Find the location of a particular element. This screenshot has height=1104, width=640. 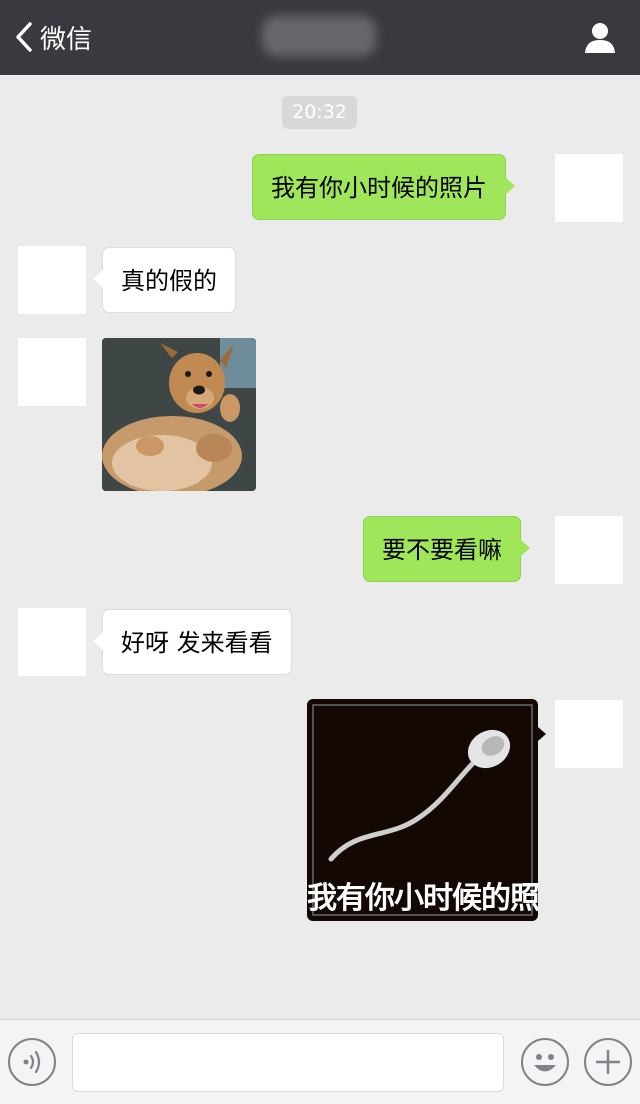

nav-bar: 微信 is located at coordinates (320, 37).